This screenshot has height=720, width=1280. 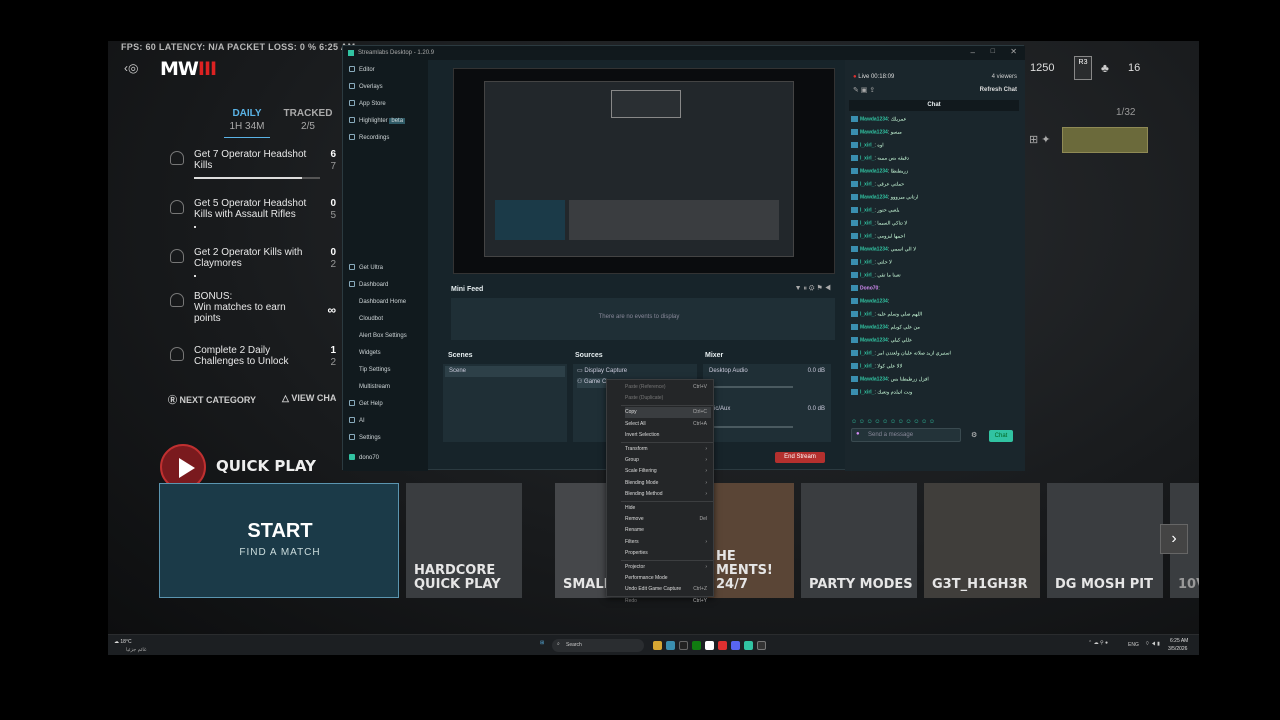 What do you see at coordinates (973, 52) in the screenshot?
I see `minimize-icon: –` at bounding box center [973, 52].